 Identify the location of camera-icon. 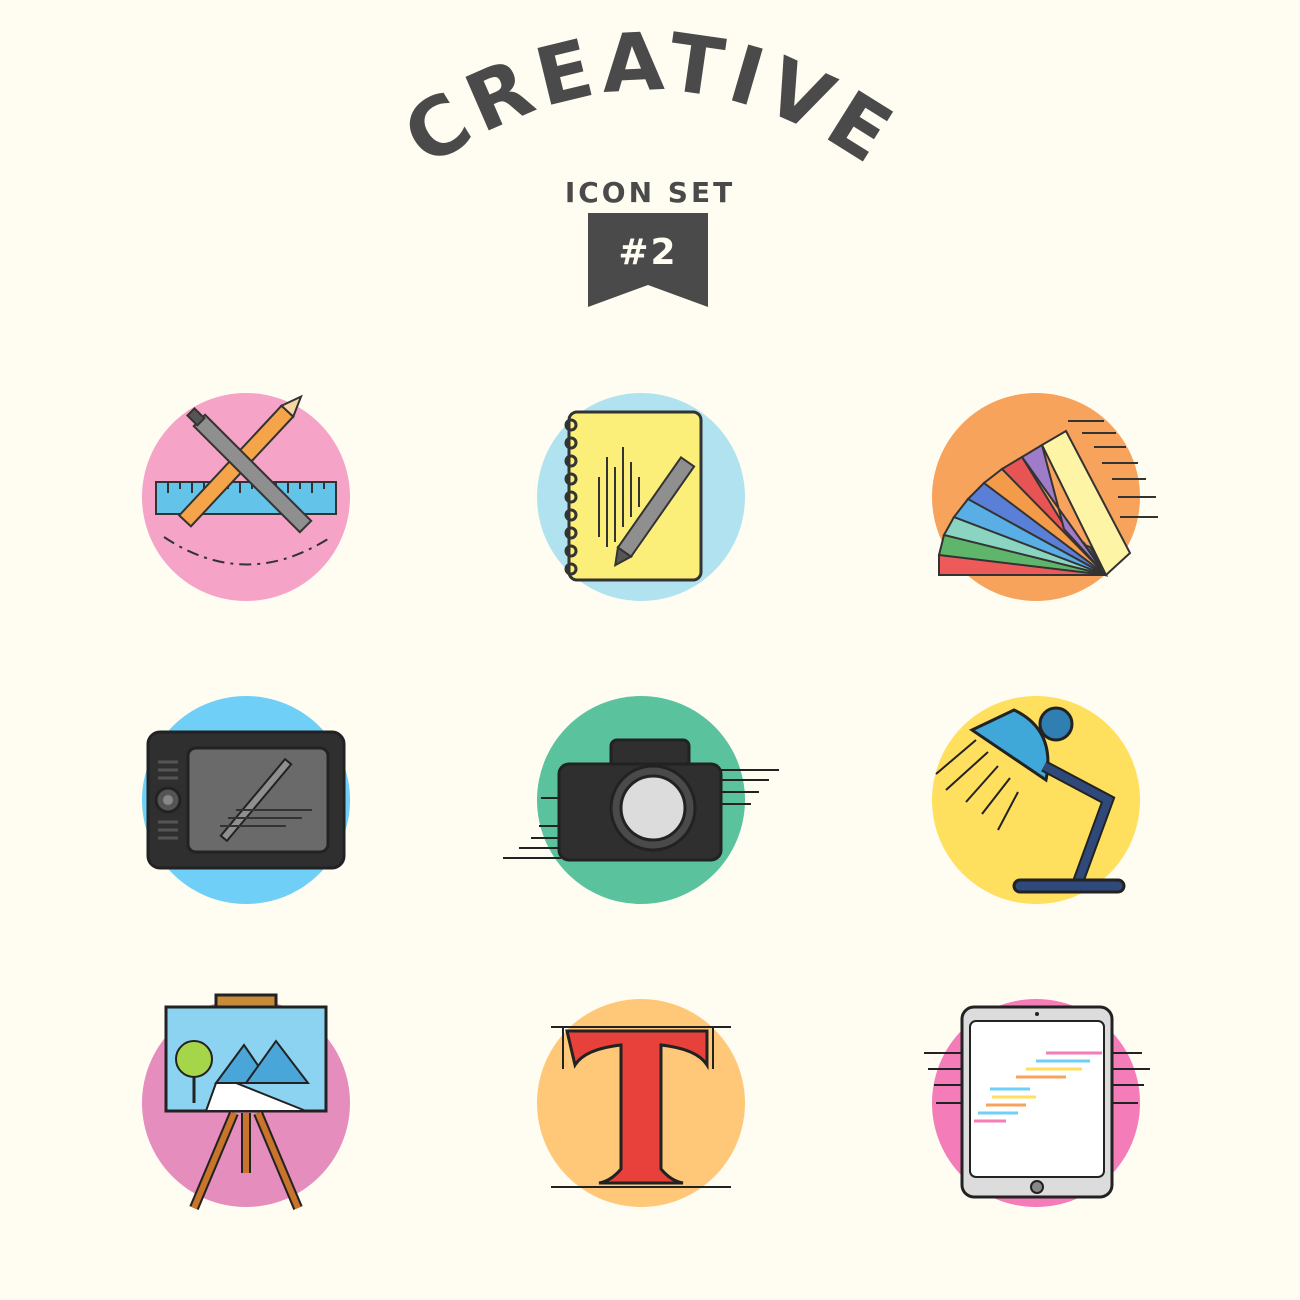
(641, 800).